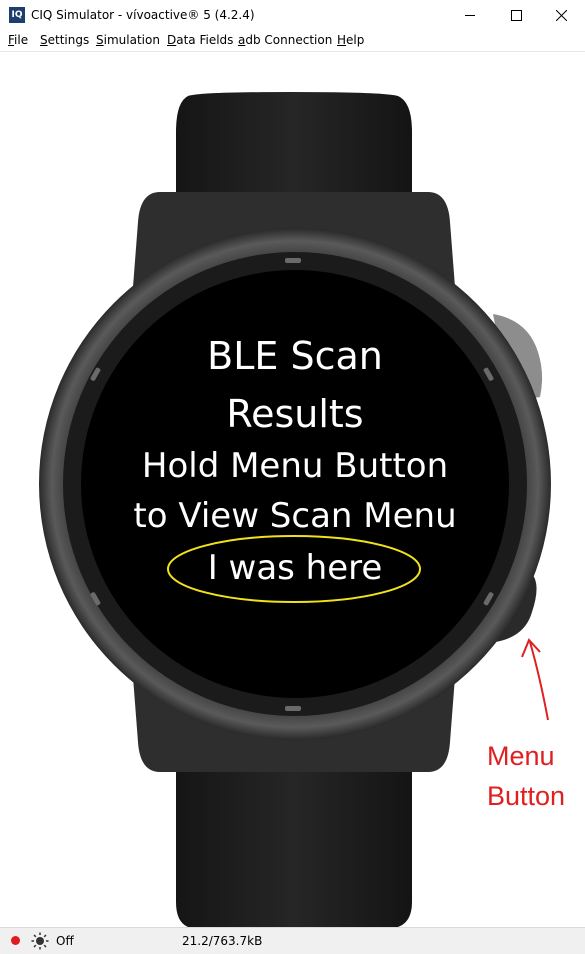  I want to click on record-dot-icon, so click(15, 940).